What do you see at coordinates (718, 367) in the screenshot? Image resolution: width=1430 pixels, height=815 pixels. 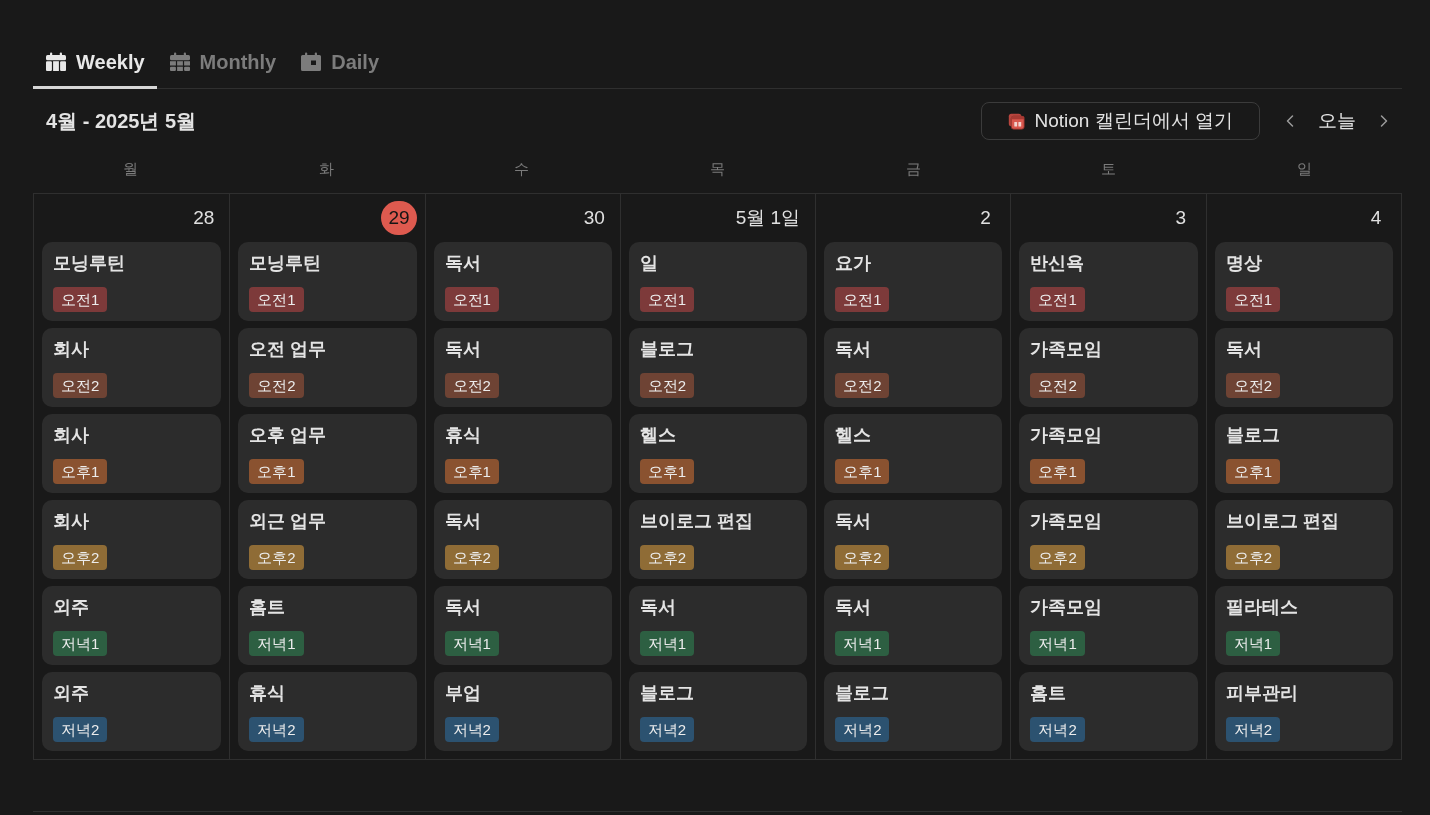 I see `event-card: 블로그 오전2` at bounding box center [718, 367].